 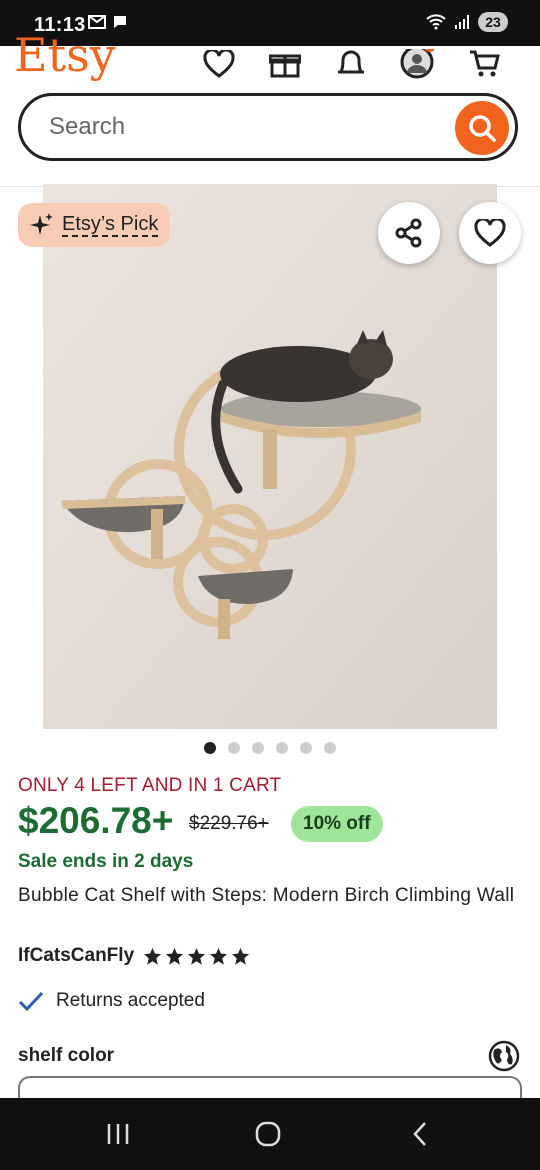 I want to click on bell-icon, so click(x=351, y=62).